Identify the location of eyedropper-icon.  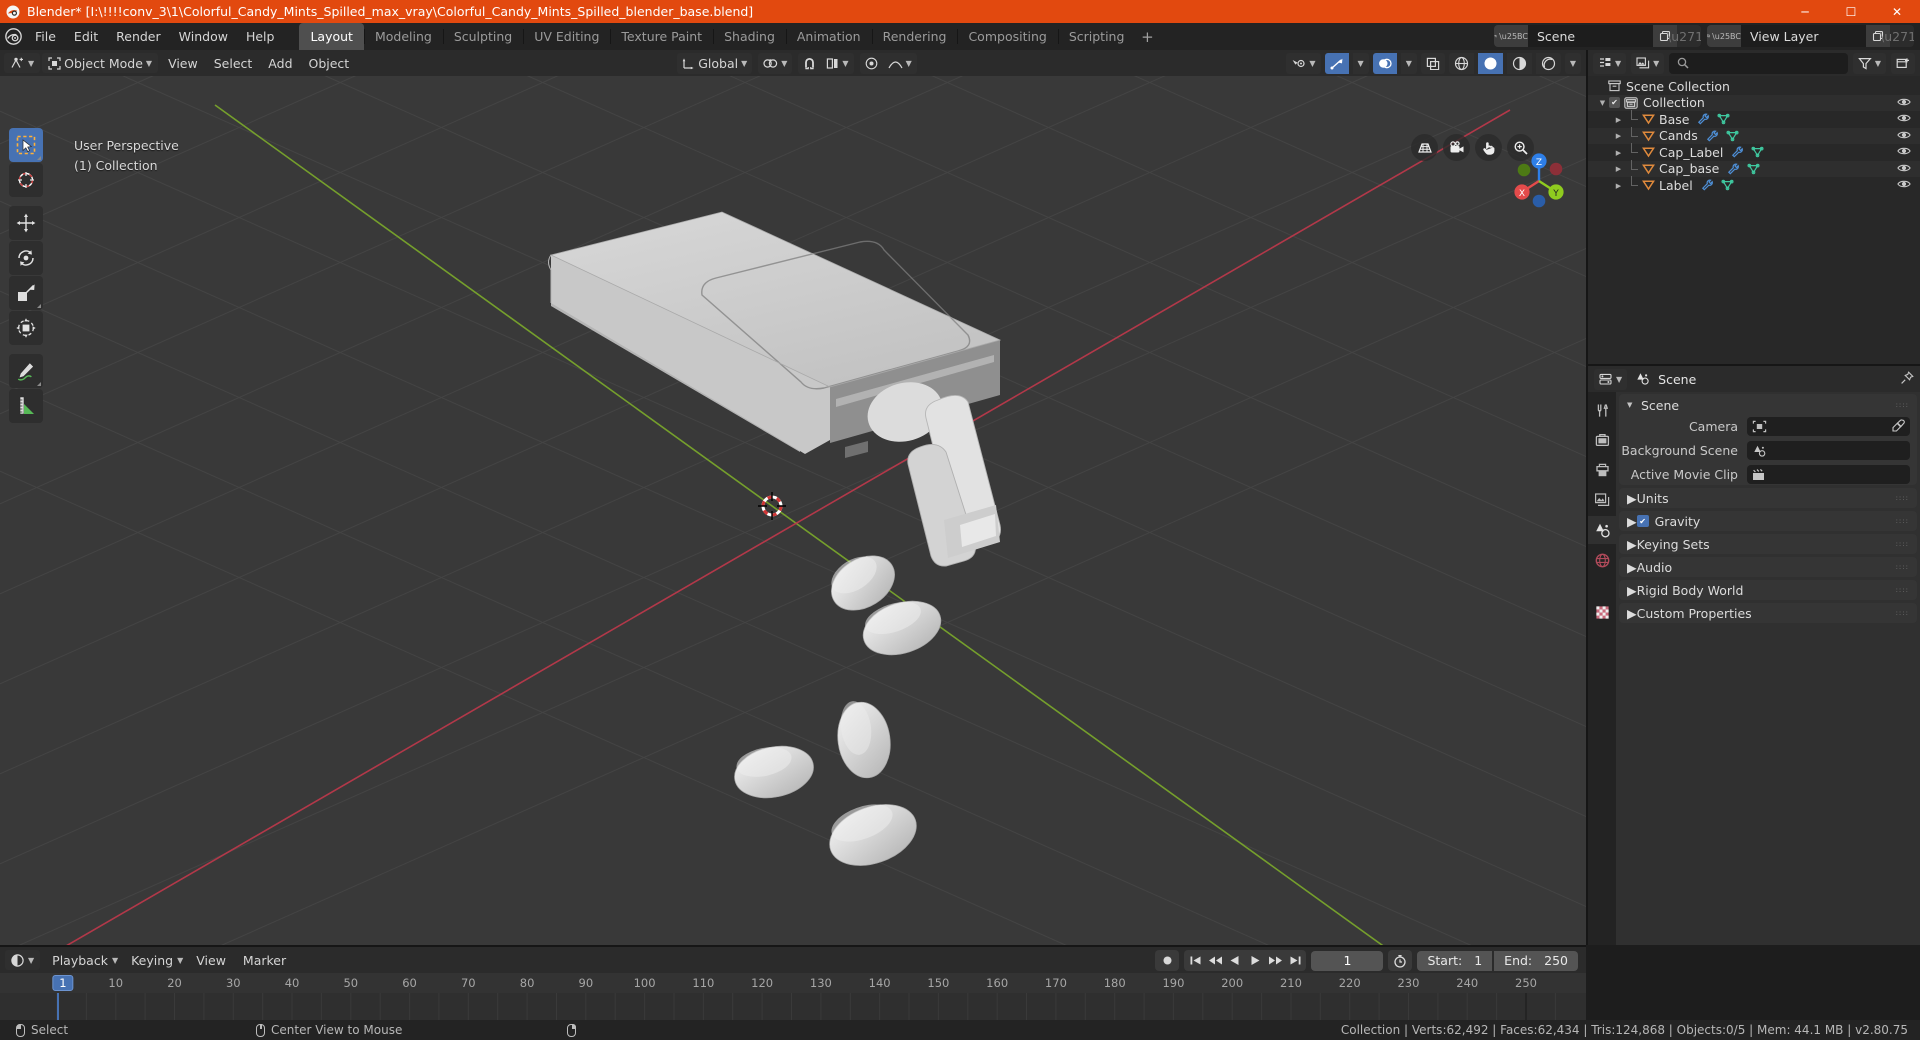
(1898, 426).